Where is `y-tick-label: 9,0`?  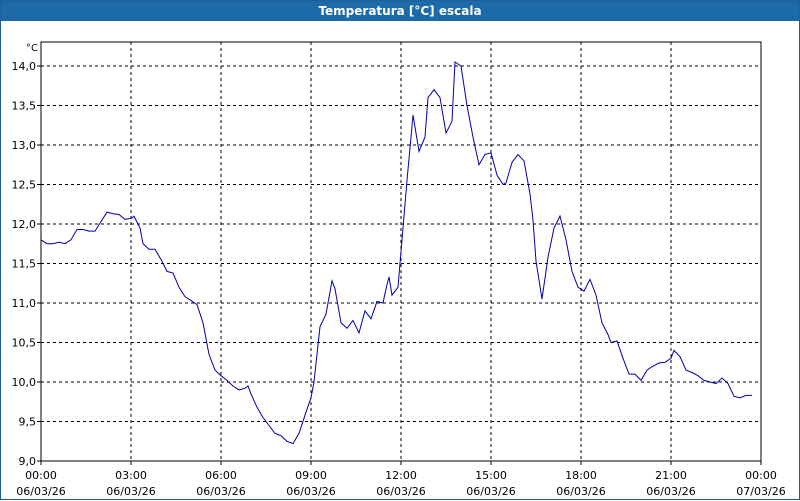 y-tick-label: 9,0 is located at coordinates (28, 461).